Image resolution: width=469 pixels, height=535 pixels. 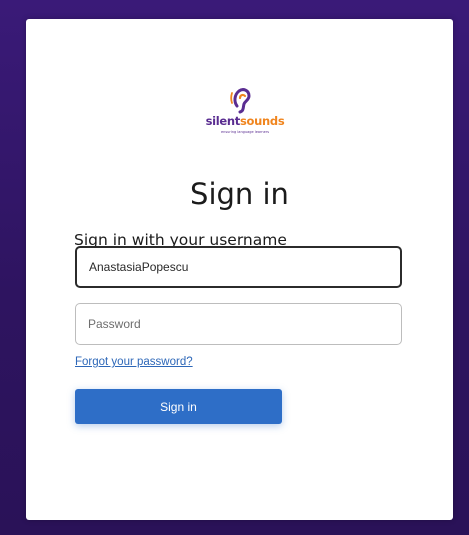 I want to click on page-title: Sign in, so click(x=239, y=194).